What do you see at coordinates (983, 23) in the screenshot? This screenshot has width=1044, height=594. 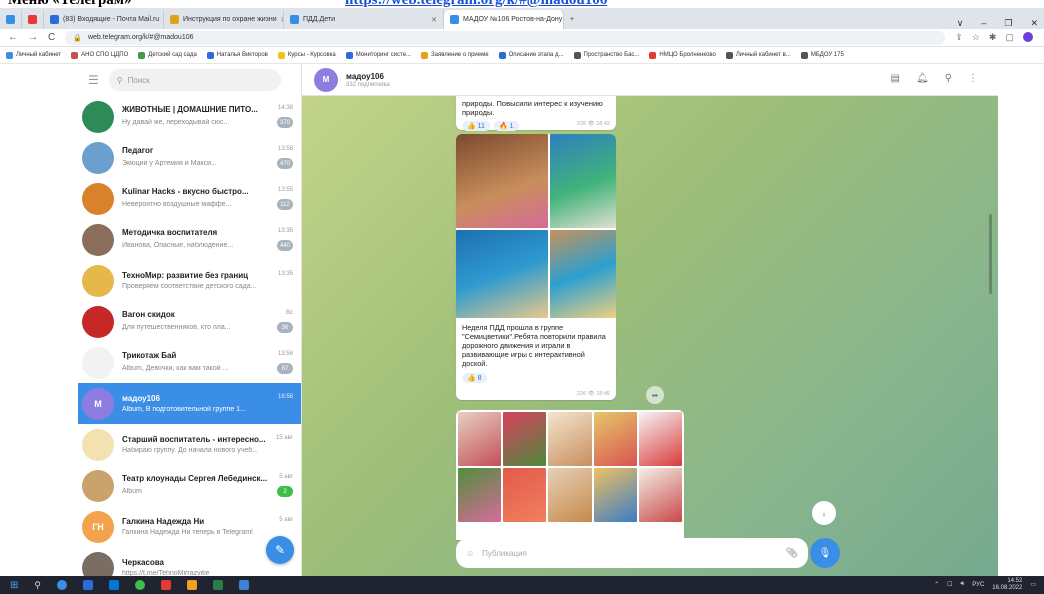 I see `minimize-icon: –` at bounding box center [983, 23].